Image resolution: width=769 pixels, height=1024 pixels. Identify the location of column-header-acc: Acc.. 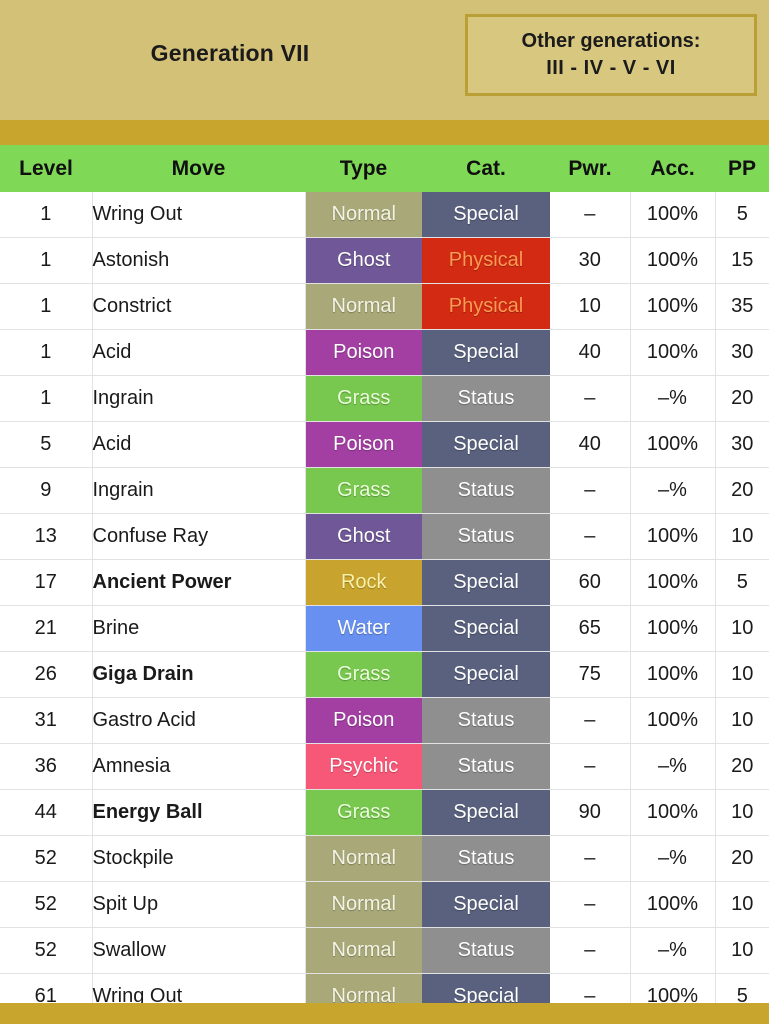
(672, 168).